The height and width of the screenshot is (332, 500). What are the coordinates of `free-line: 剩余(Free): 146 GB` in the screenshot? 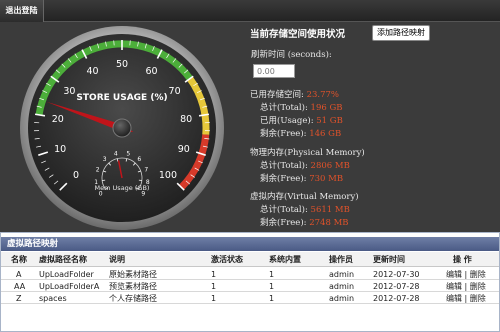 It's located at (300, 133).